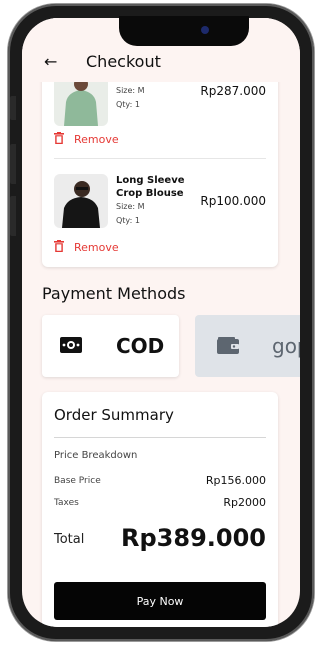 This screenshot has height=645, width=322. Describe the element at coordinates (184, 31) in the screenshot. I see `notch` at that location.